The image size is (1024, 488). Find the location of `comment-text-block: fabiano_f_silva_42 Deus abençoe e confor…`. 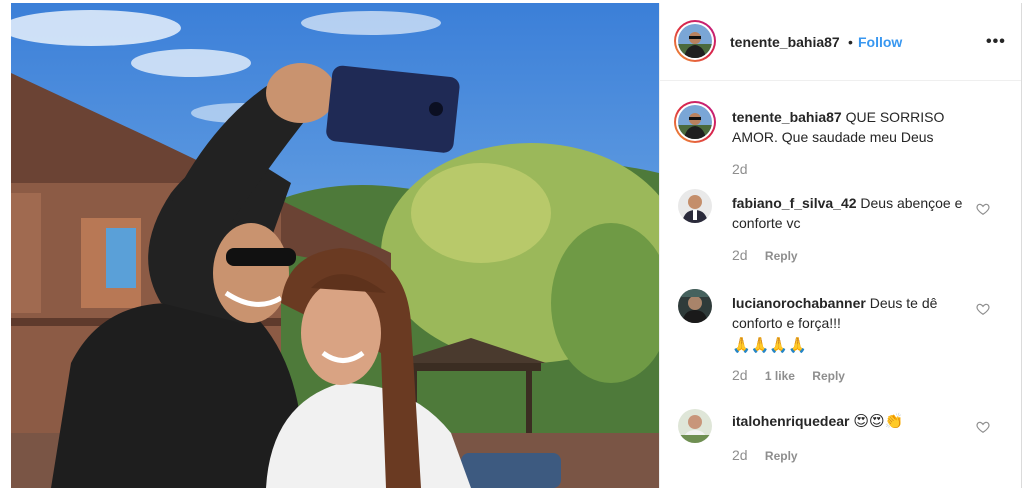

comment-text-block: fabiano_f_silva_42 Deus abençoe e confor… is located at coordinates (852, 213).